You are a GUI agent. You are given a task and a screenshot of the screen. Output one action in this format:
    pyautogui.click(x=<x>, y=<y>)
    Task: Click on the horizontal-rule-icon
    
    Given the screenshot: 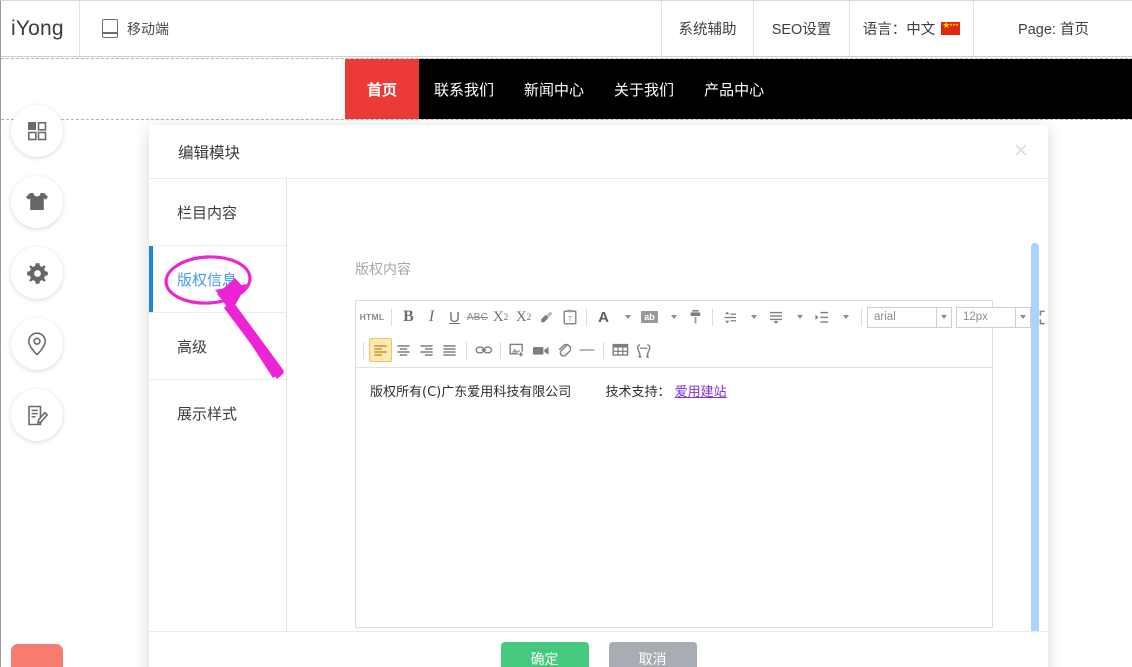 What is the action you would take?
    pyautogui.click(x=586, y=350)
    